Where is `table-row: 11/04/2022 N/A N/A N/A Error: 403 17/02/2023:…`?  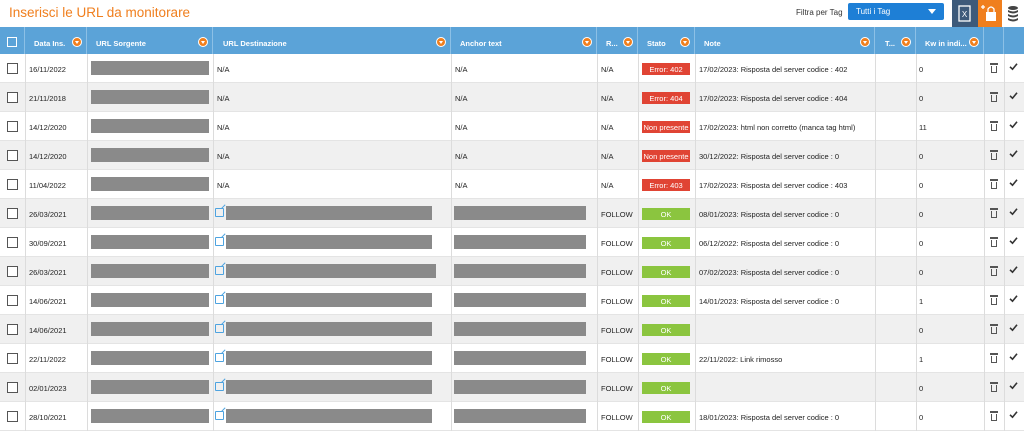
table-row: 11/04/2022 N/A N/A N/A Error: 403 17/02/2023:… is located at coordinates (512, 184).